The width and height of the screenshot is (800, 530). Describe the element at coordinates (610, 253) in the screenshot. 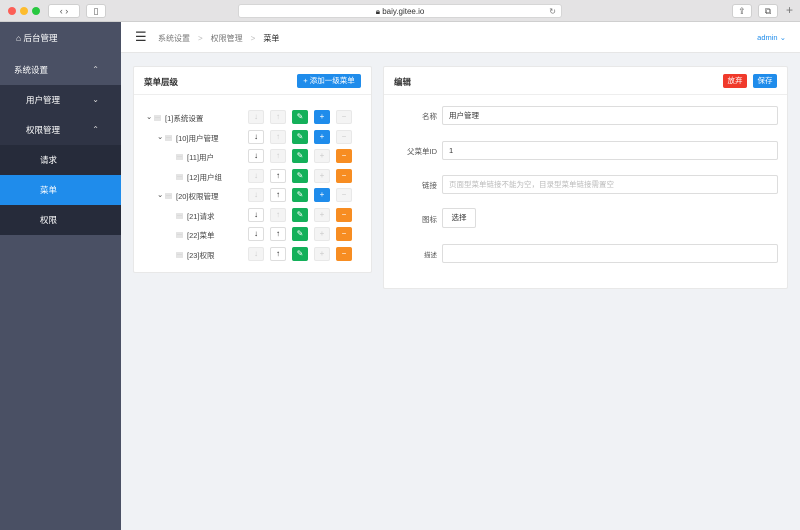

I see `description-input` at that location.